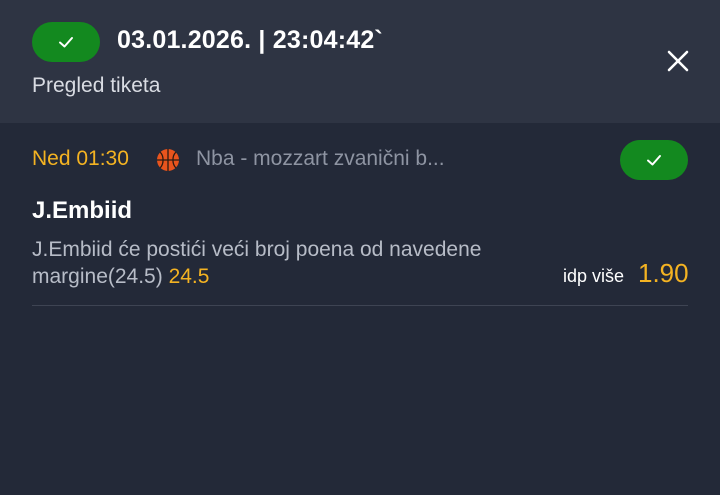 The width and height of the screenshot is (720, 495). What do you see at coordinates (663, 273) in the screenshot?
I see `odds-value: 1.90` at bounding box center [663, 273].